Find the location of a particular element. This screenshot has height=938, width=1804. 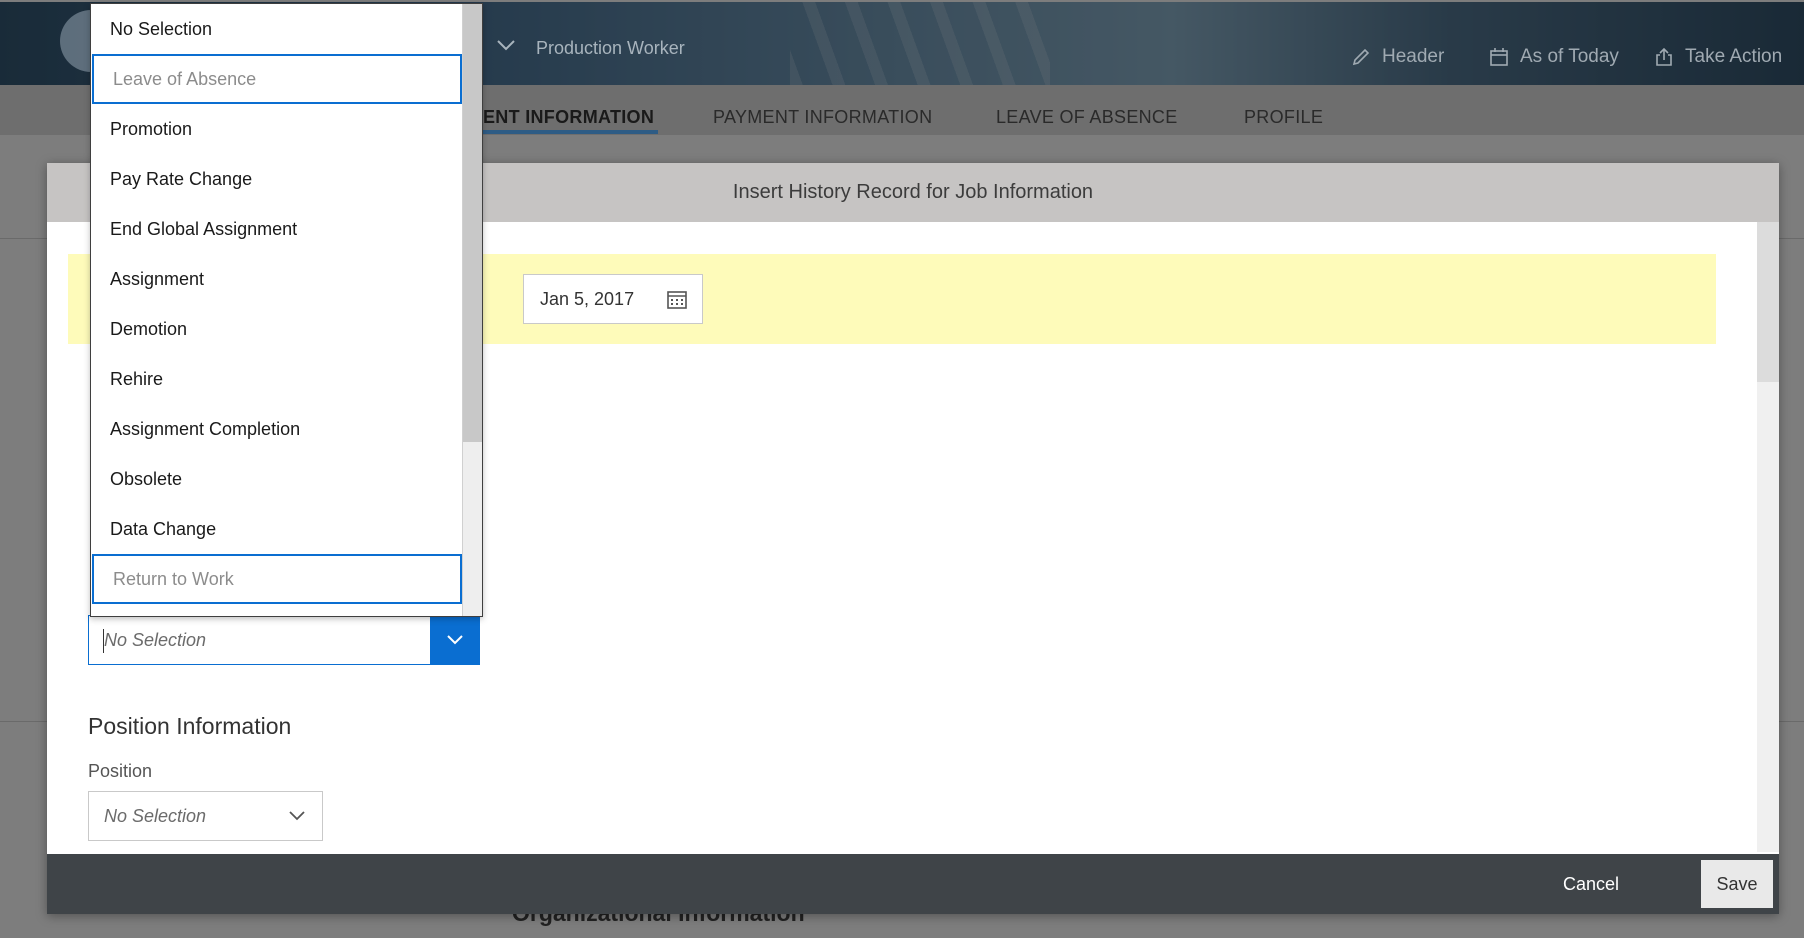

dropdown-option: Assignment is located at coordinates (277, 279).